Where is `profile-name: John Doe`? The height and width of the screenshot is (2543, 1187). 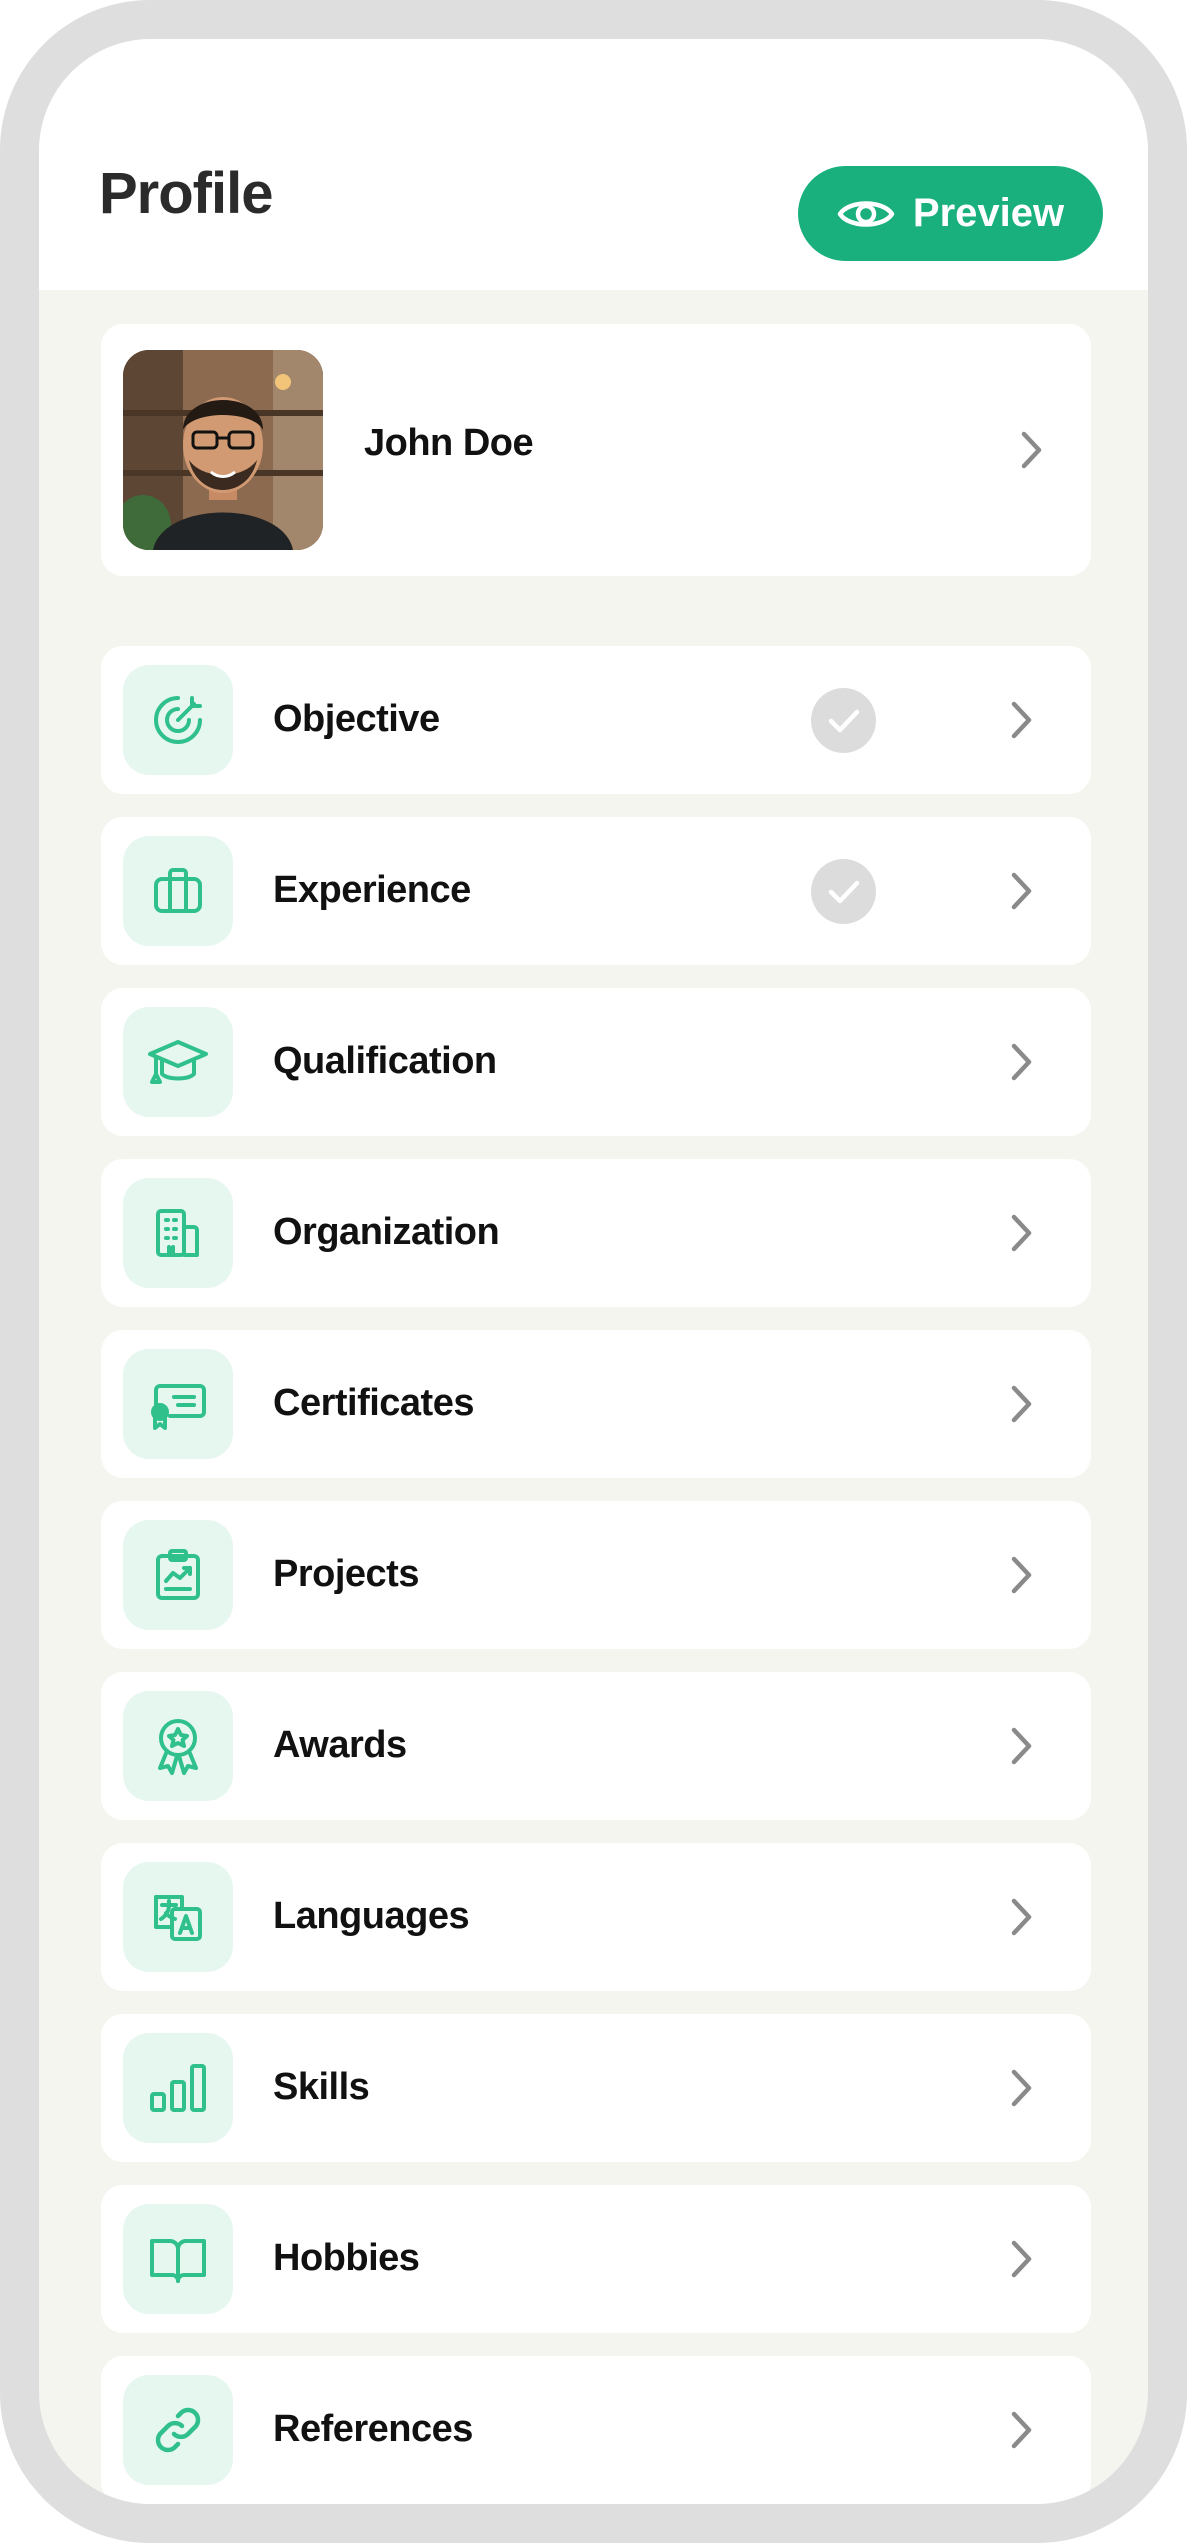
profile-name: John Doe is located at coordinates (449, 443).